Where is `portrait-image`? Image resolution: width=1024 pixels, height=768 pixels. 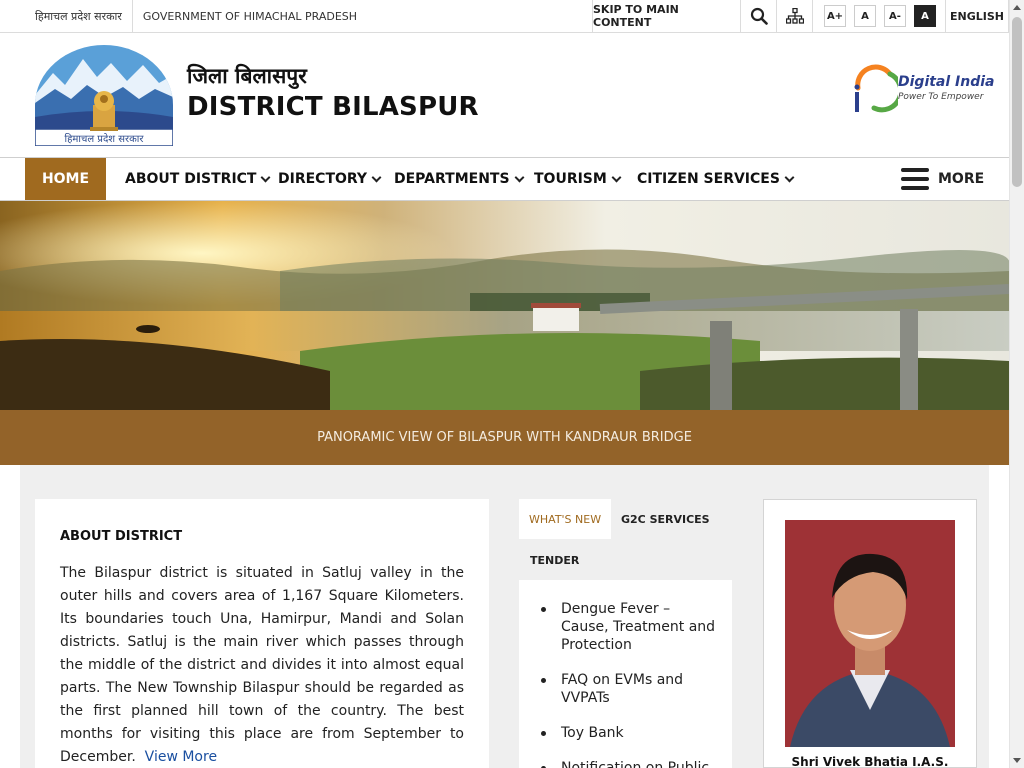 portrait-image is located at coordinates (870, 633).